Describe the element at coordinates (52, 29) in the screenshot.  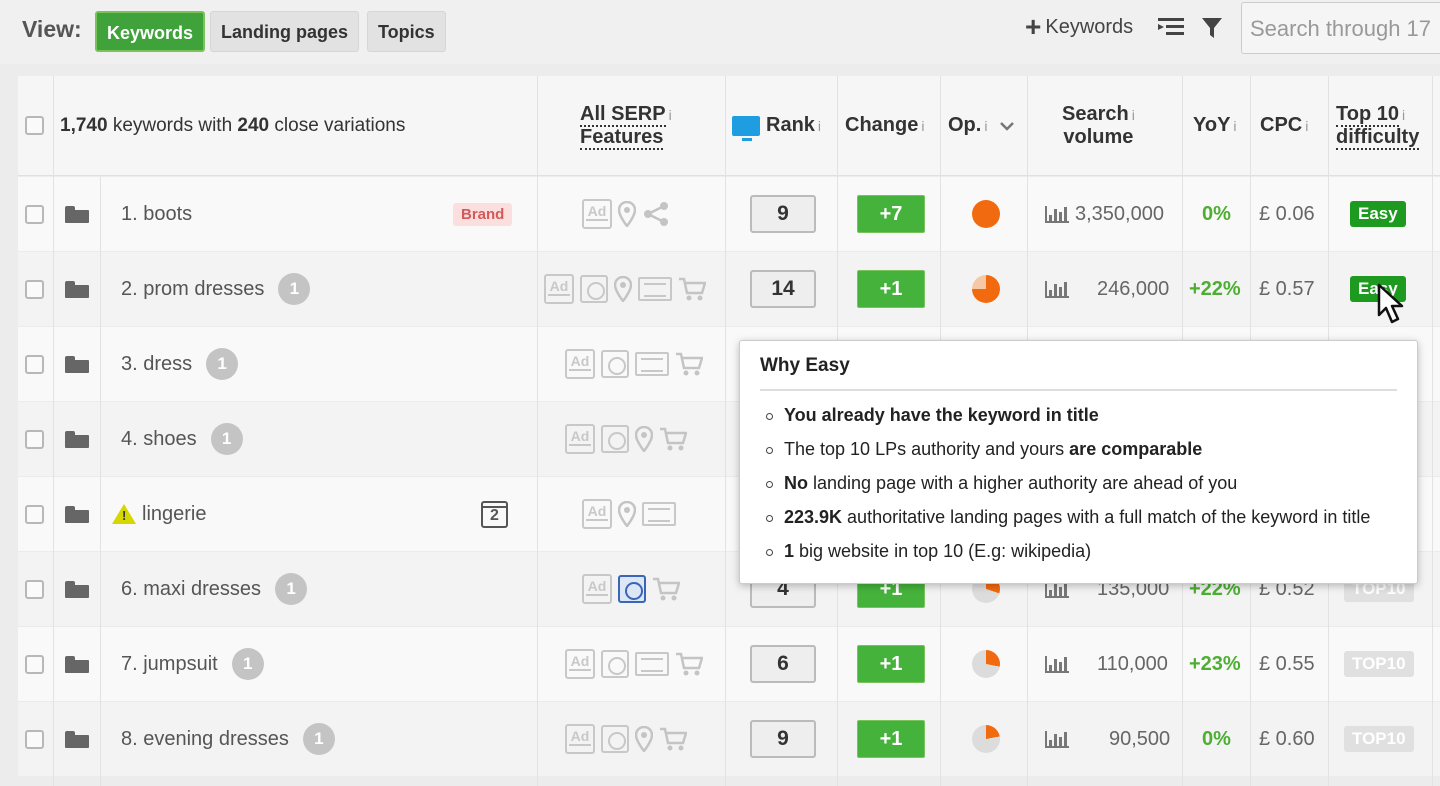
I see `view-label: View:` at that location.